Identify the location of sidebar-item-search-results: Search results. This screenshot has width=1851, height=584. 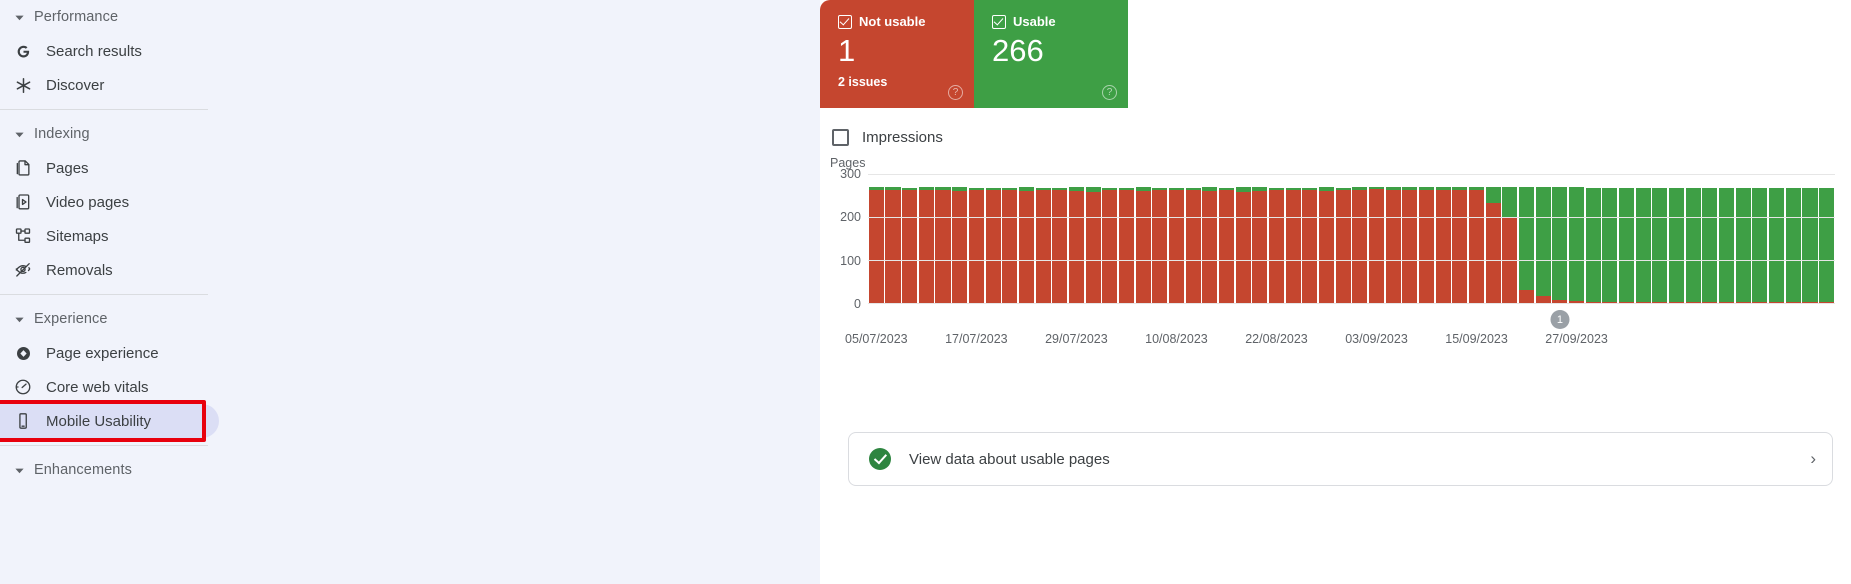
(124, 51).